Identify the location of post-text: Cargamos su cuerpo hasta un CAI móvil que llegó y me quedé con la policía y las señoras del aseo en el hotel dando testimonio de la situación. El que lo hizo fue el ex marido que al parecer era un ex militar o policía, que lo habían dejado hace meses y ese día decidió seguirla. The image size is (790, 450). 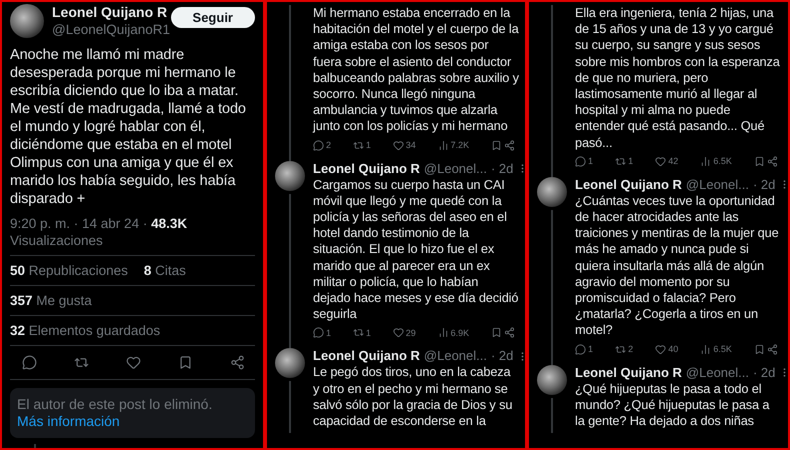
(416, 249).